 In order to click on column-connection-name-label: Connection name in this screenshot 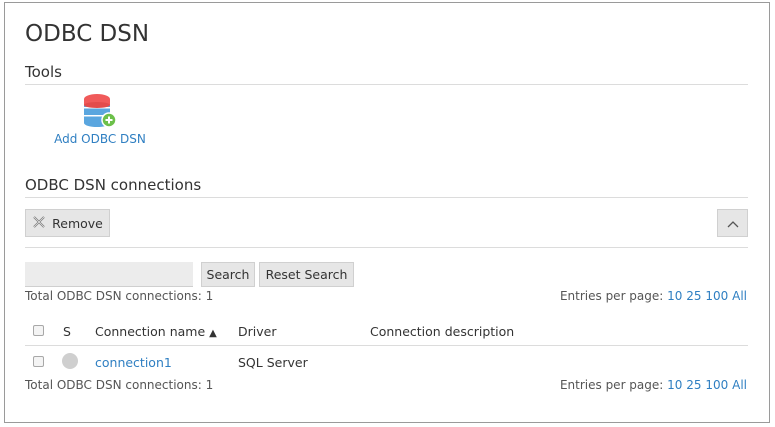, I will do `click(150, 331)`.